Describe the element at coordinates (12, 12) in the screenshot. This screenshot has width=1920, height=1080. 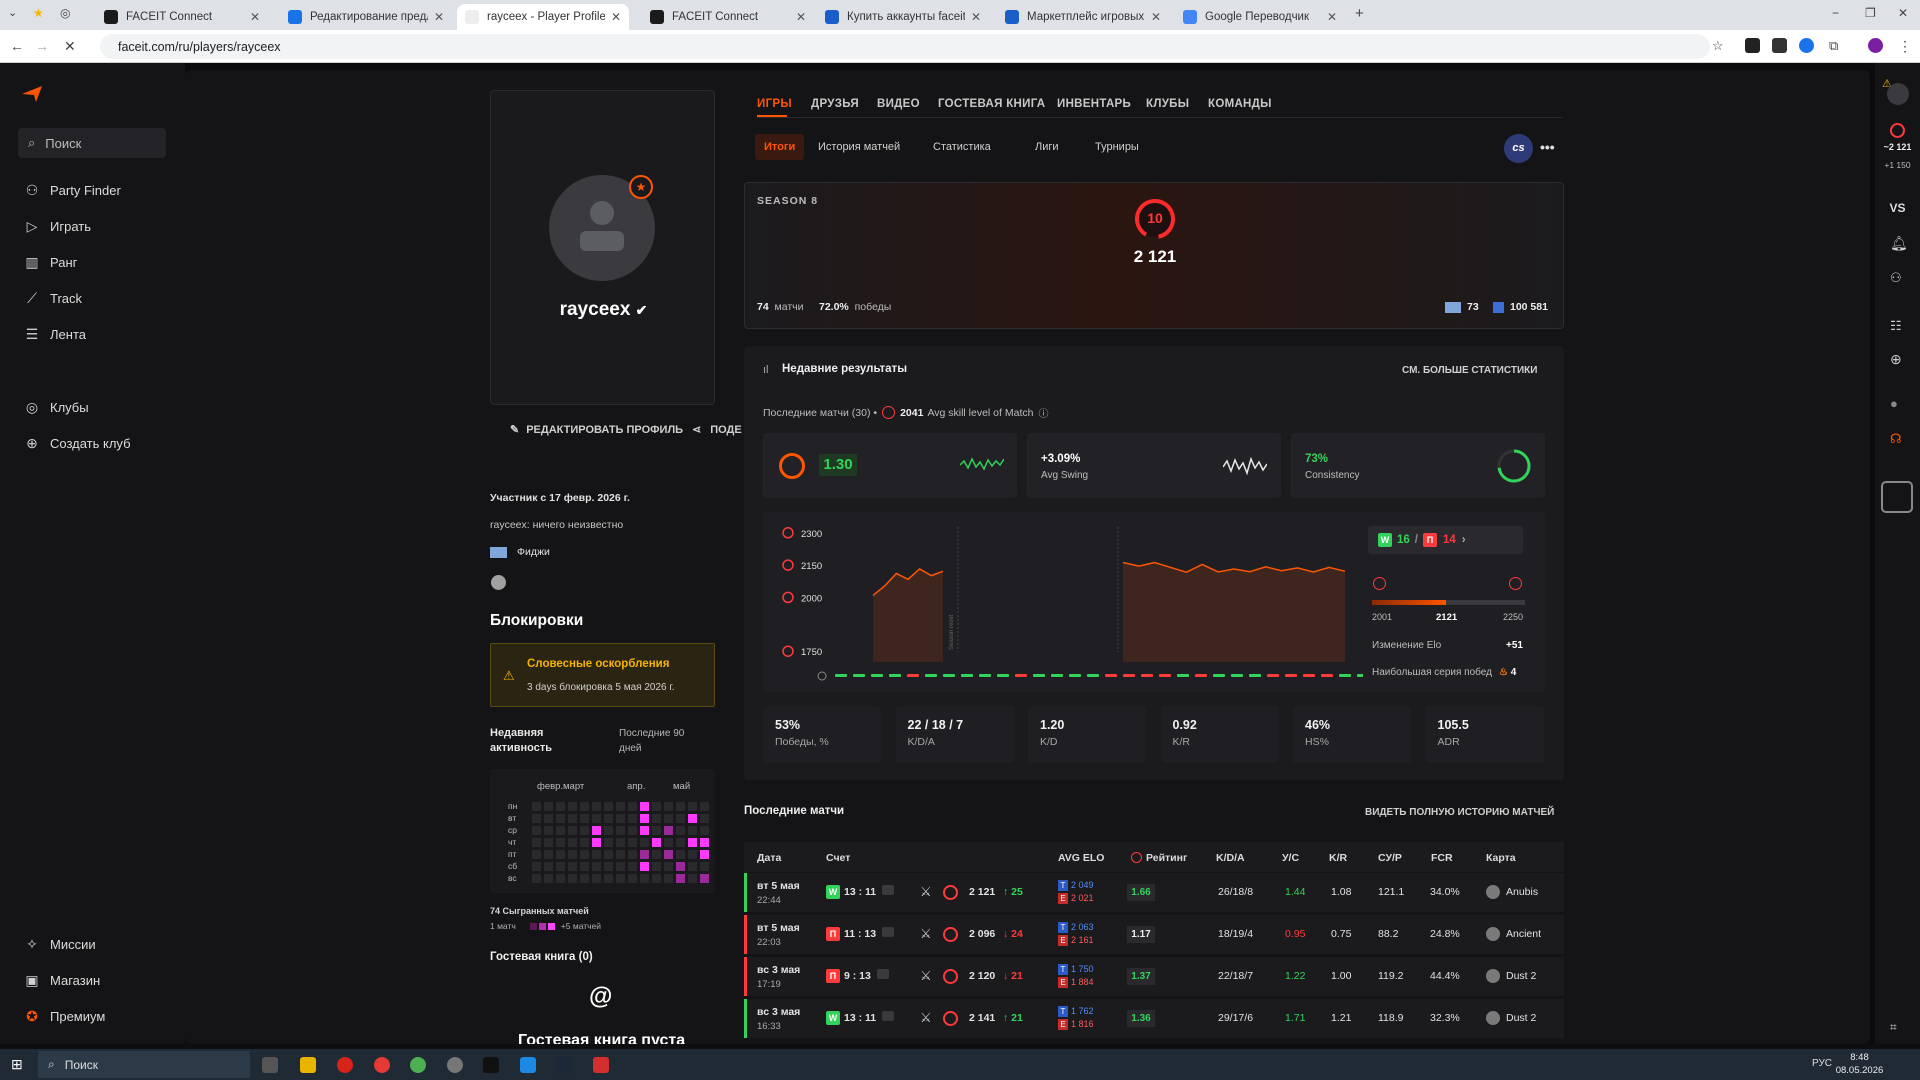
I see `tab-list-icon: ⌄` at that location.